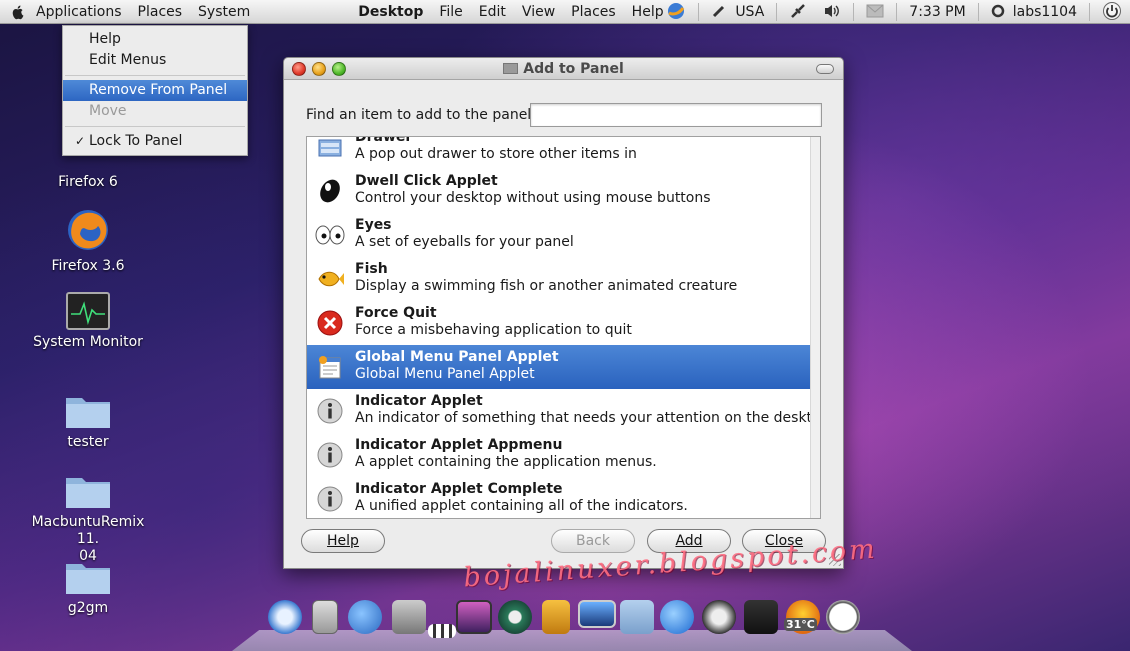 This screenshot has width=1130, height=651. I want to click on menu-item-lock-to-panel: ✓ Lock To Panel, so click(155, 141).